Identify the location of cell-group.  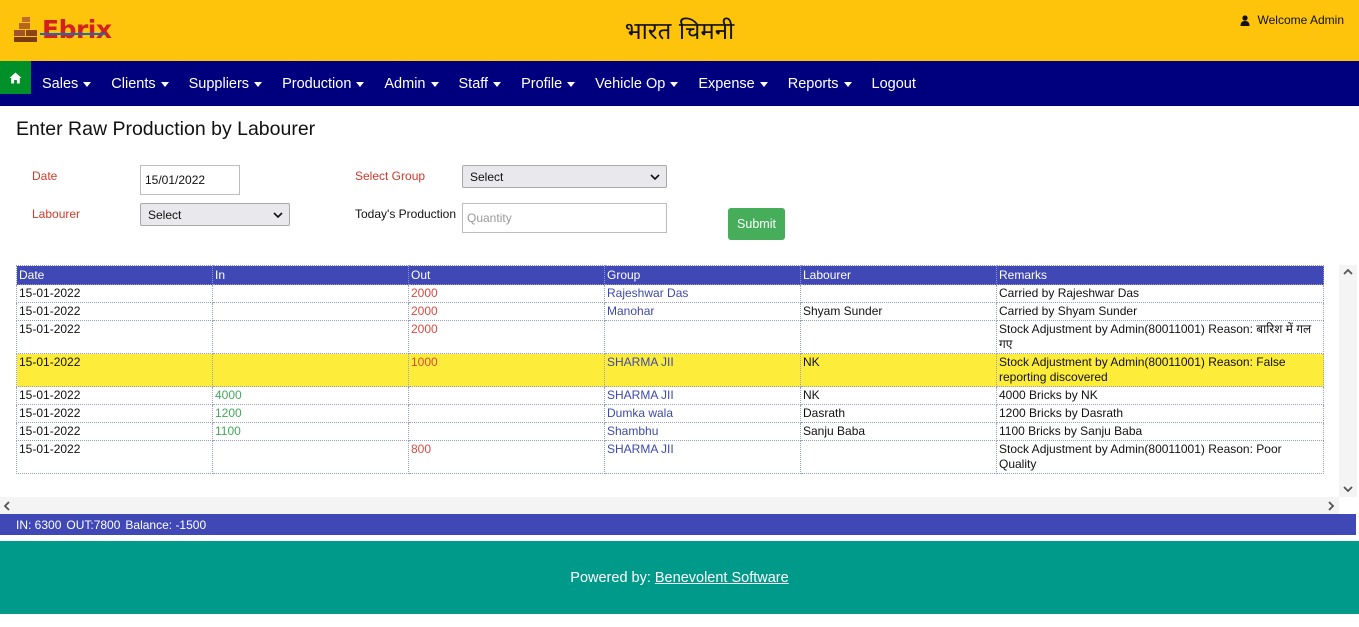
(702, 337).